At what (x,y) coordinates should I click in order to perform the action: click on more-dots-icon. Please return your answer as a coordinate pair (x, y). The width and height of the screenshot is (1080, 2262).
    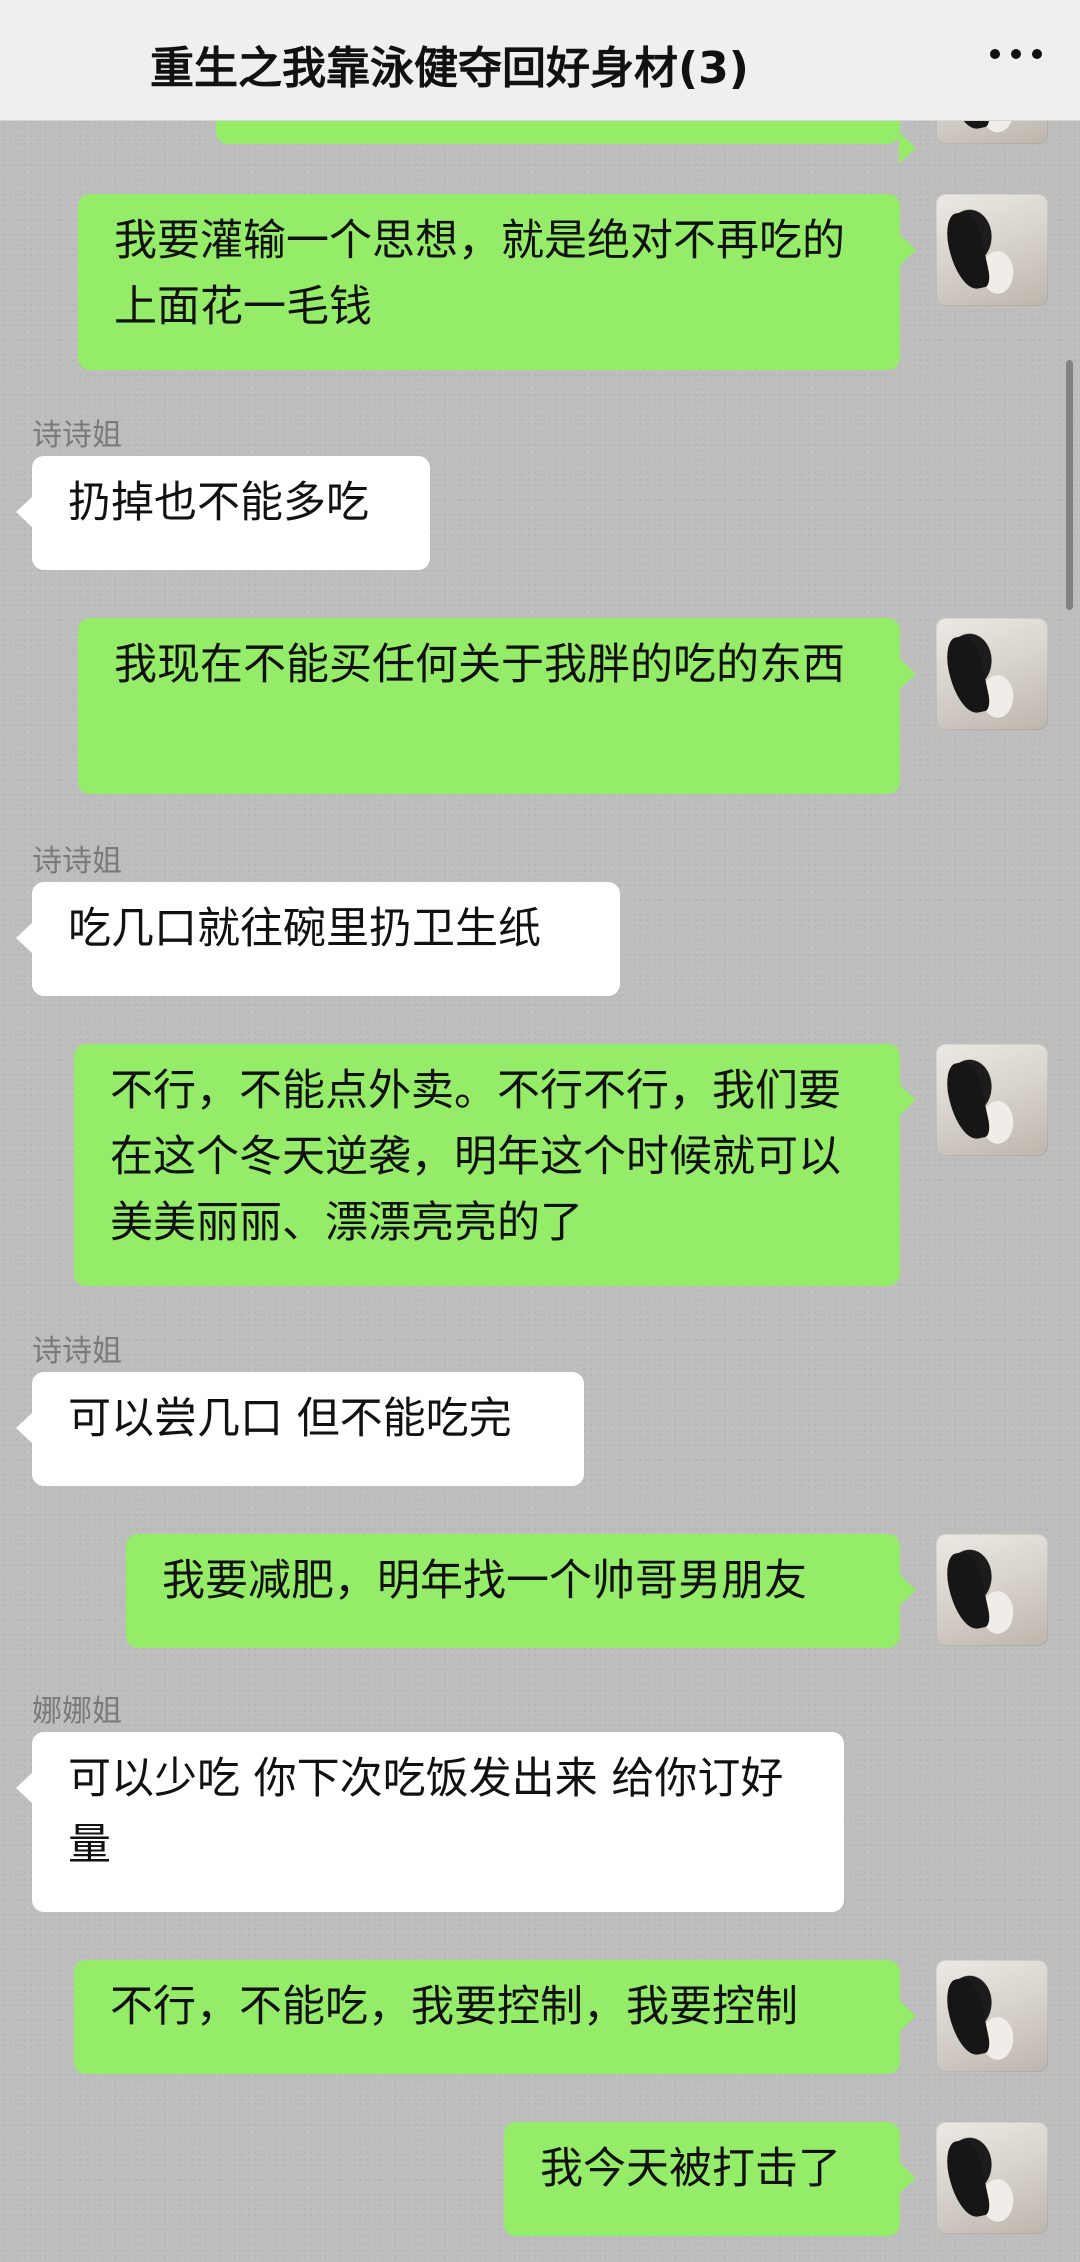
    Looking at the image, I should click on (1016, 54).